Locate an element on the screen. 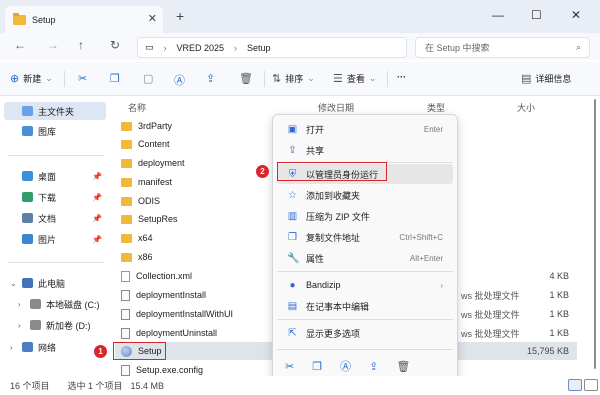  more-button: ··· is located at coordinates (401, 77).